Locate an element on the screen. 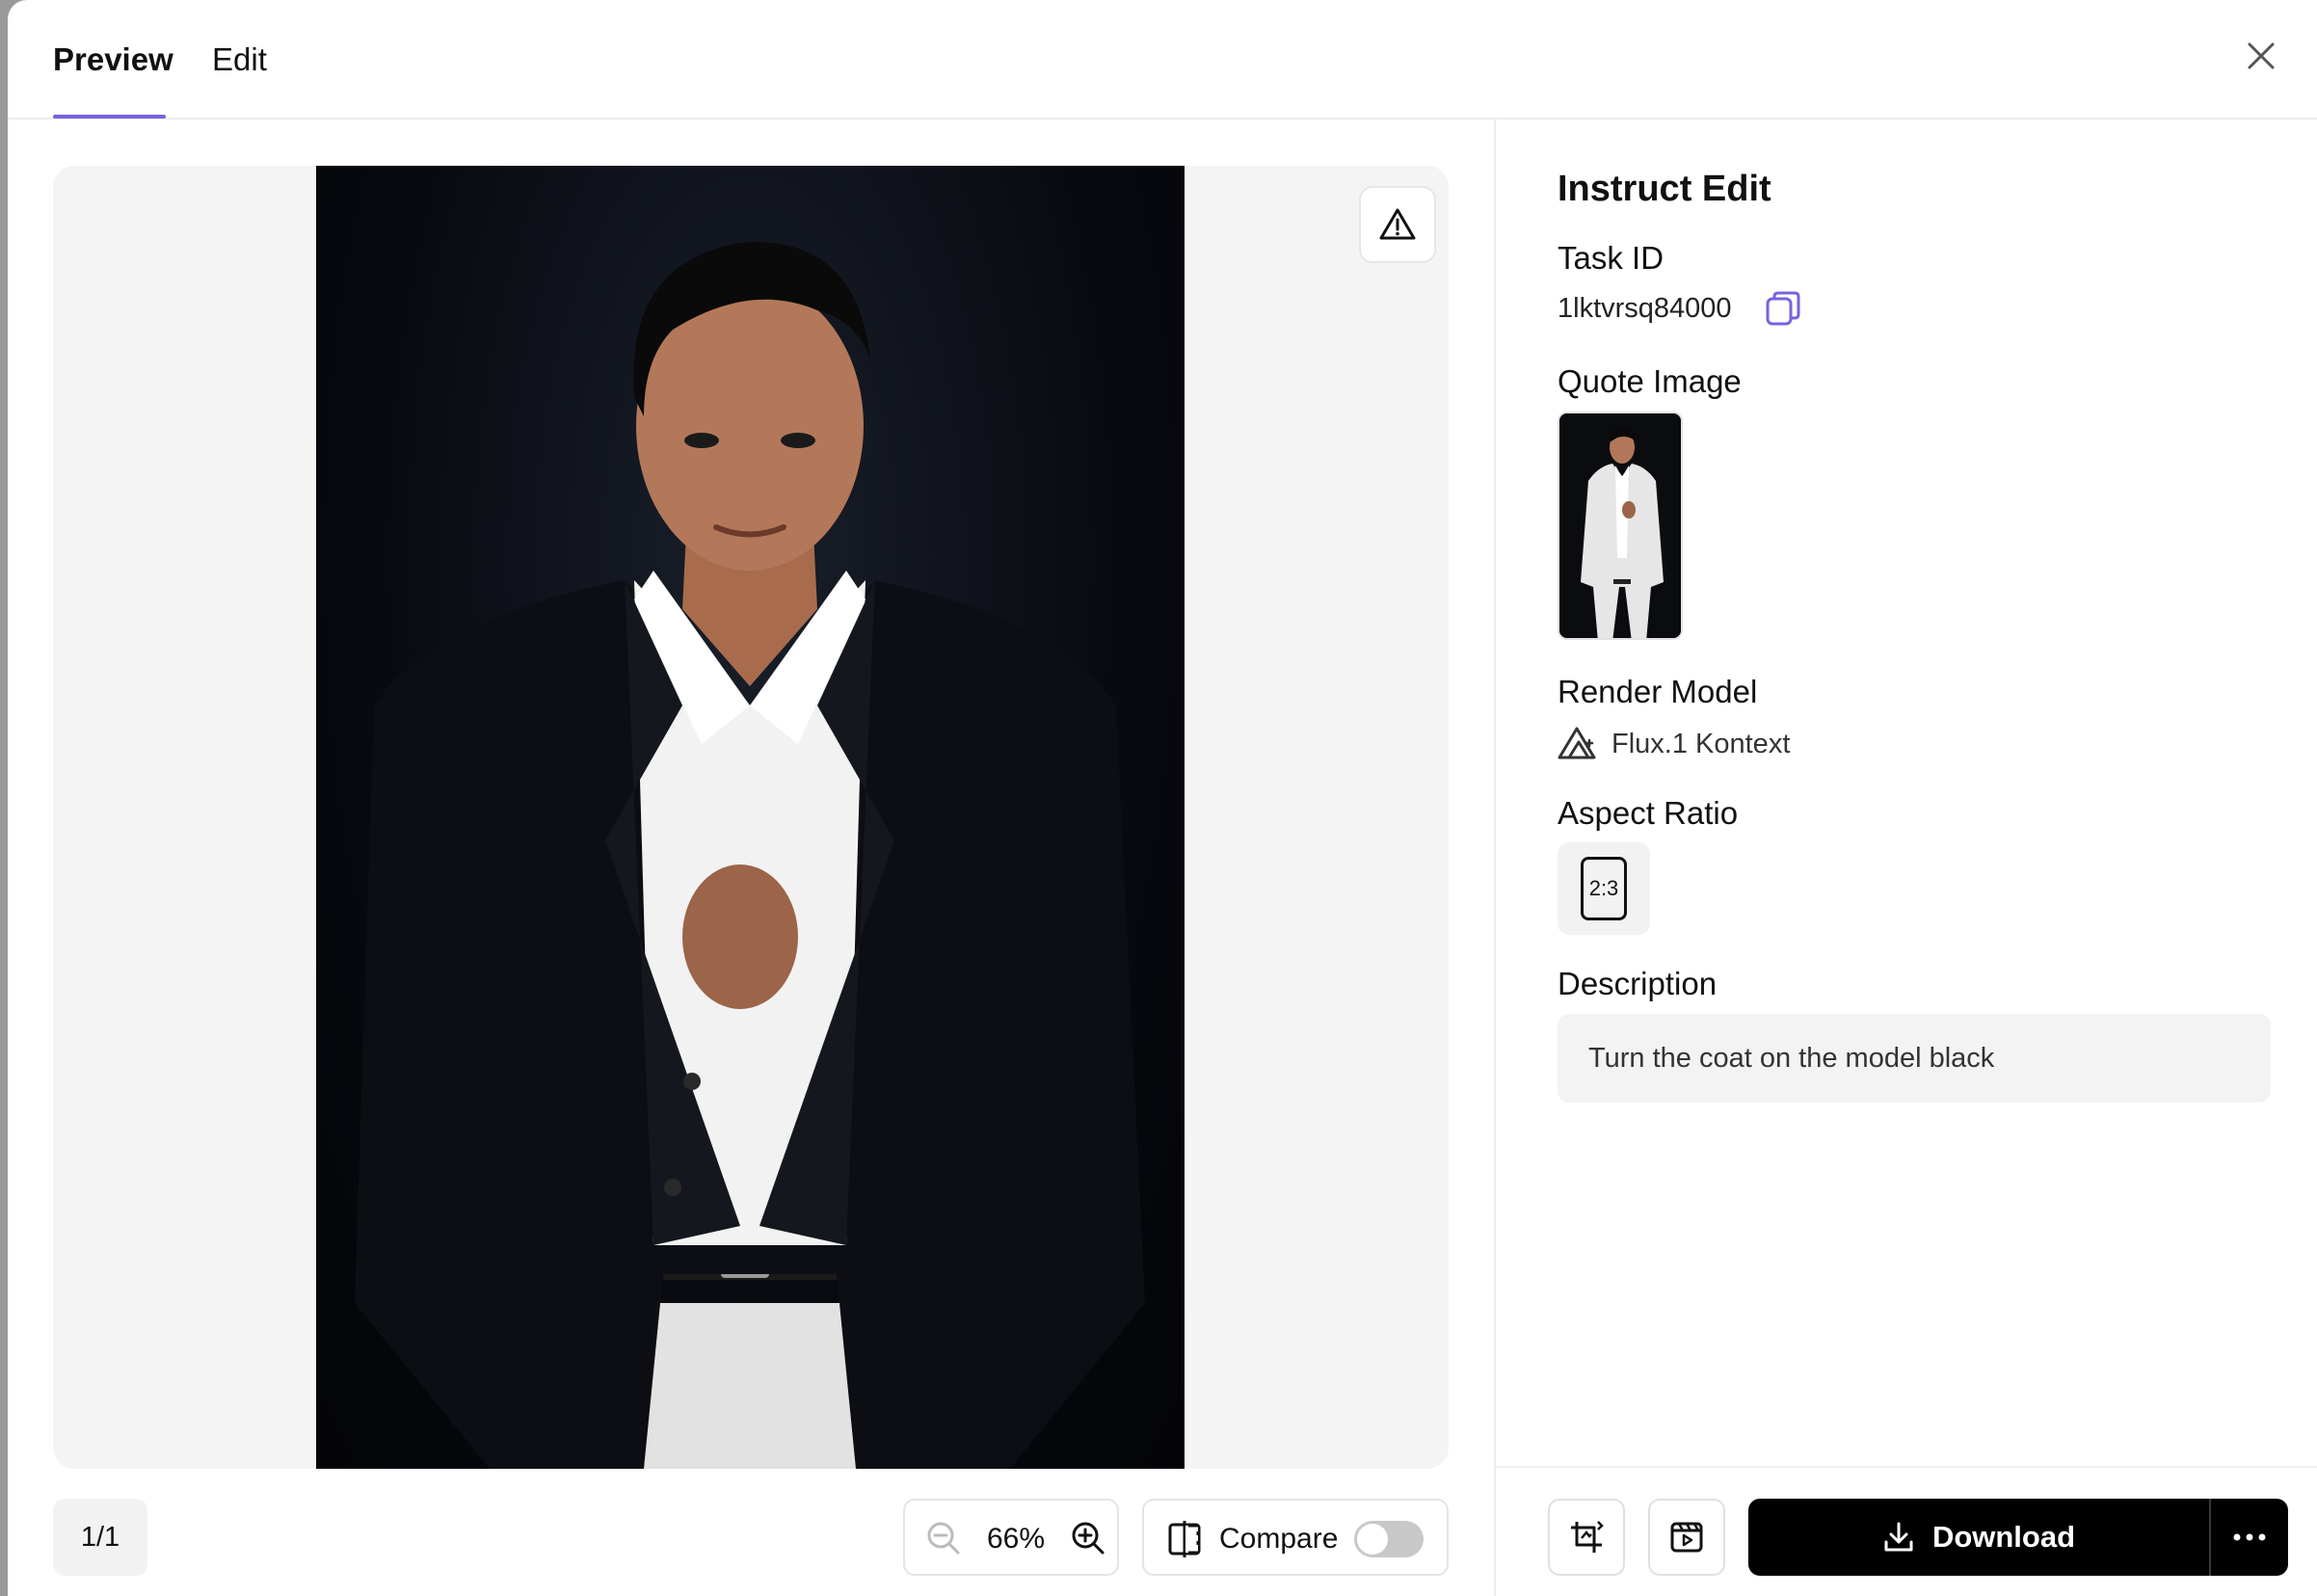 The image size is (2317, 1596). video-play-icon is located at coordinates (1686, 1537).